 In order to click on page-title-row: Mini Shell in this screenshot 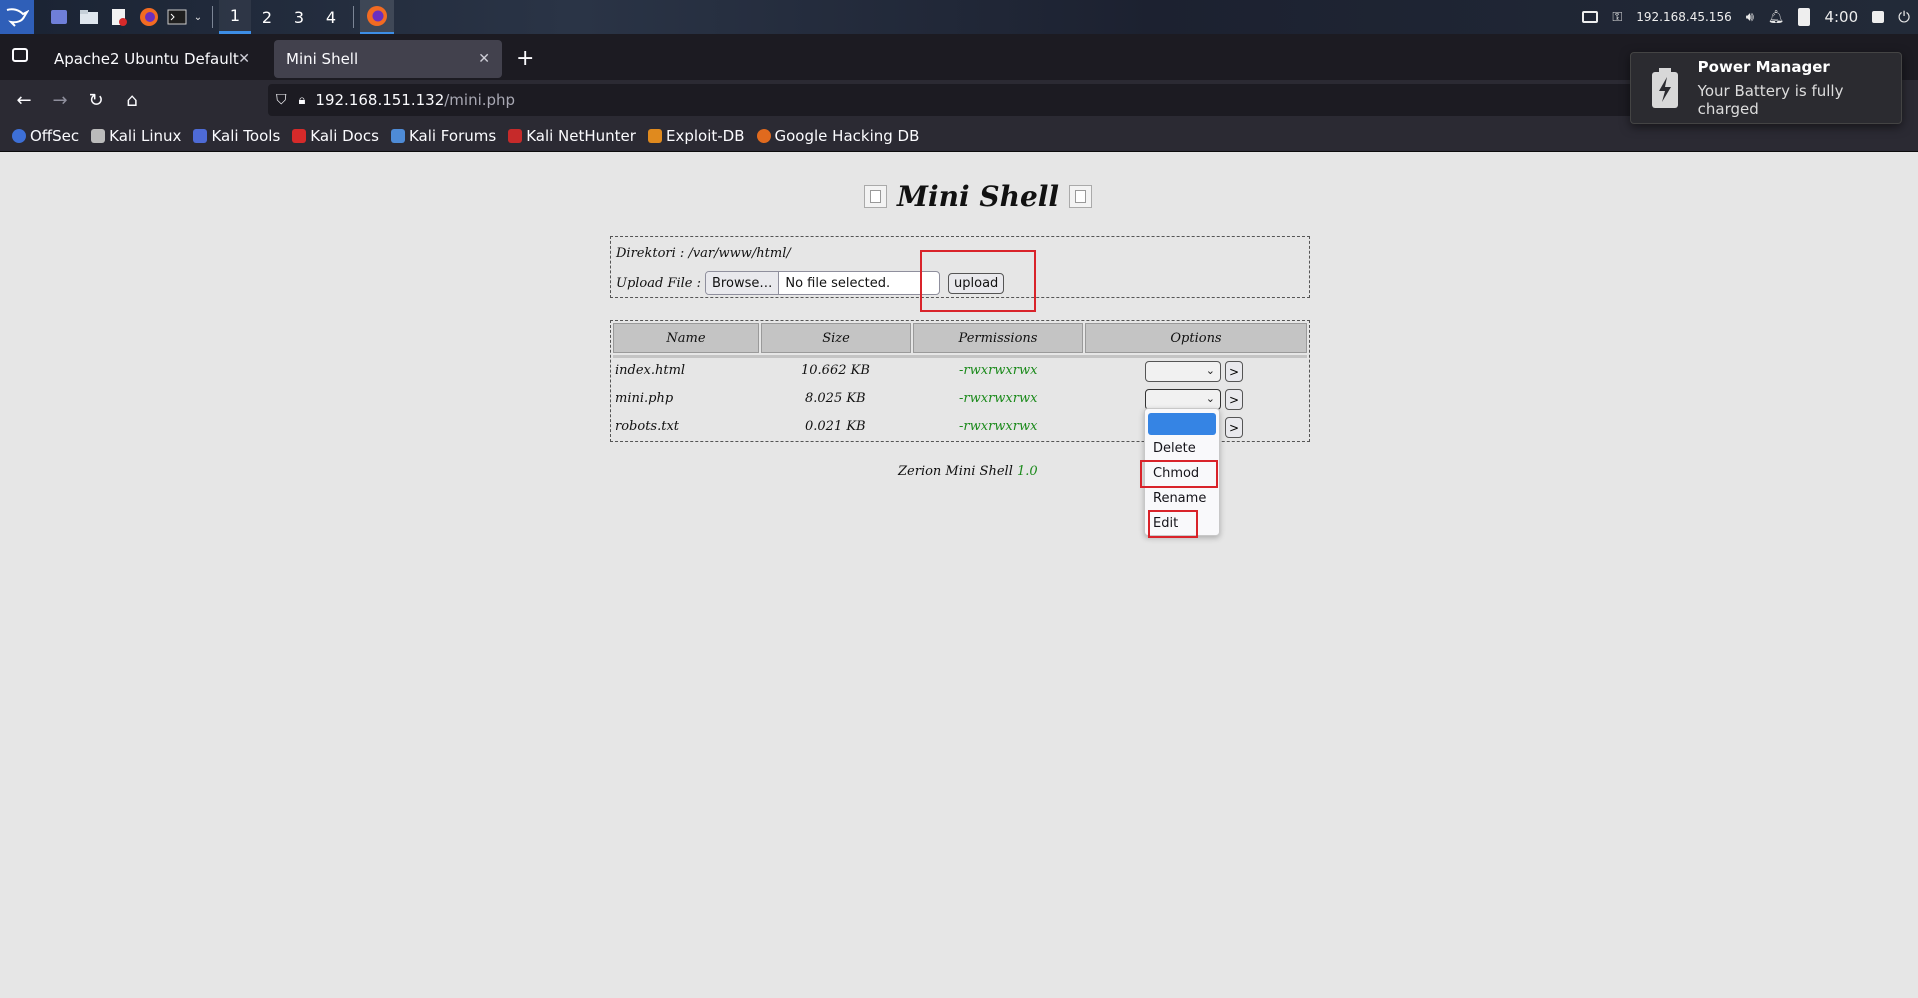, I will do `click(978, 196)`.